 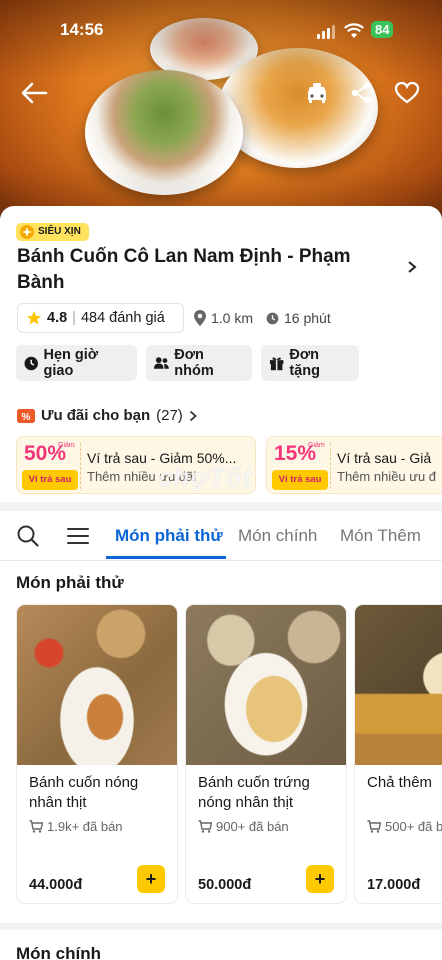 What do you see at coordinates (122, 318) in the screenshot?
I see `review-count: 484 đánh giá` at bounding box center [122, 318].